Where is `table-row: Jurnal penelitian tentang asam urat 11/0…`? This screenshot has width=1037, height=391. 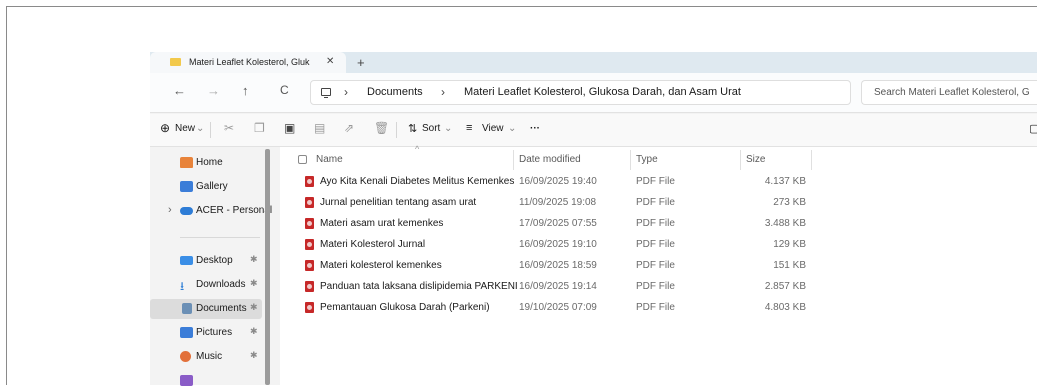
table-row: Jurnal penelitian tentang asam urat 11/0… is located at coordinates (658, 203).